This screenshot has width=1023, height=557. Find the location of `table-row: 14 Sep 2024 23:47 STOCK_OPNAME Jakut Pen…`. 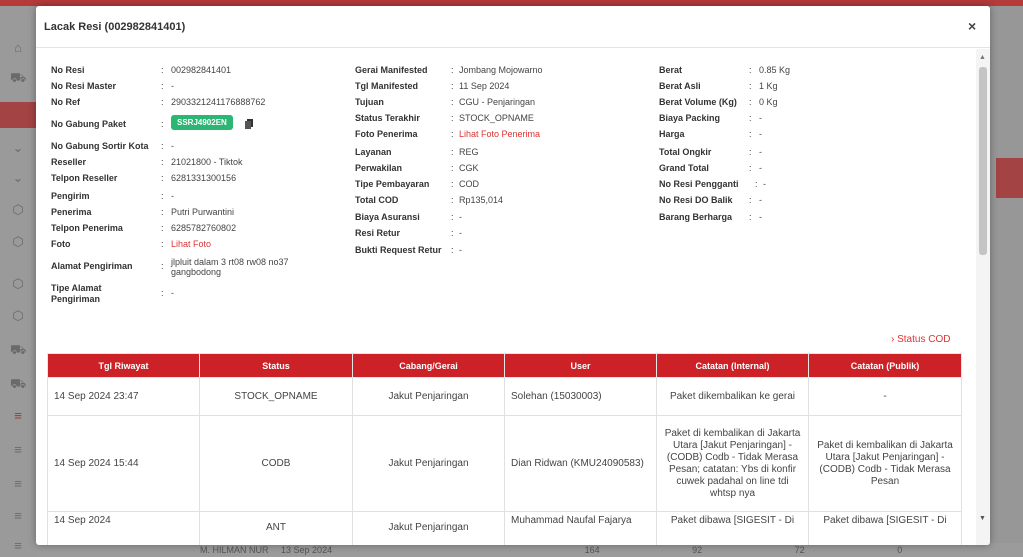

table-row: 14 Sep 2024 23:47 STOCK_OPNAME Jakut Pen… is located at coordinates (504, 396).